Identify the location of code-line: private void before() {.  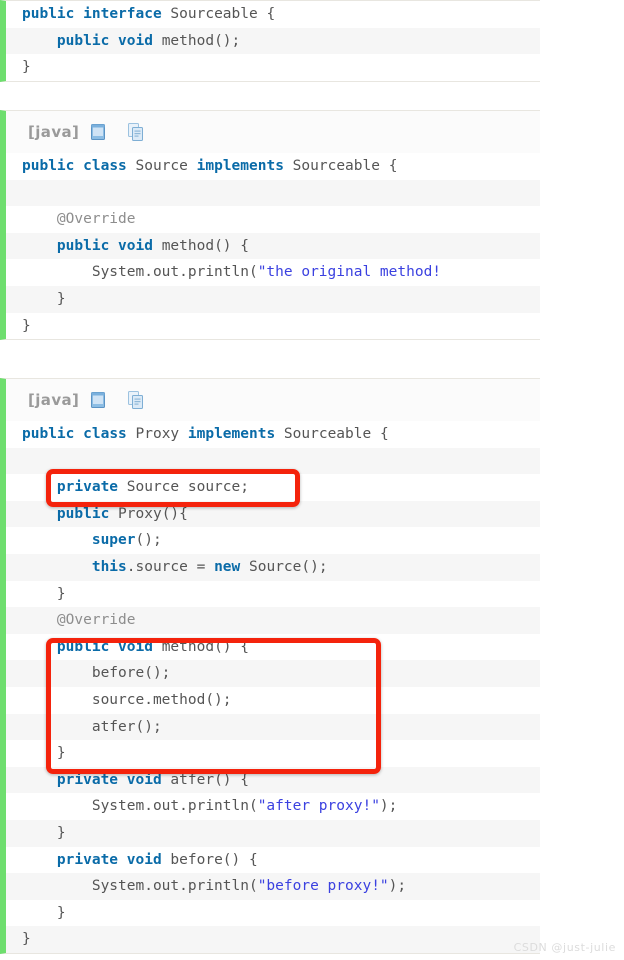
(273, 860).